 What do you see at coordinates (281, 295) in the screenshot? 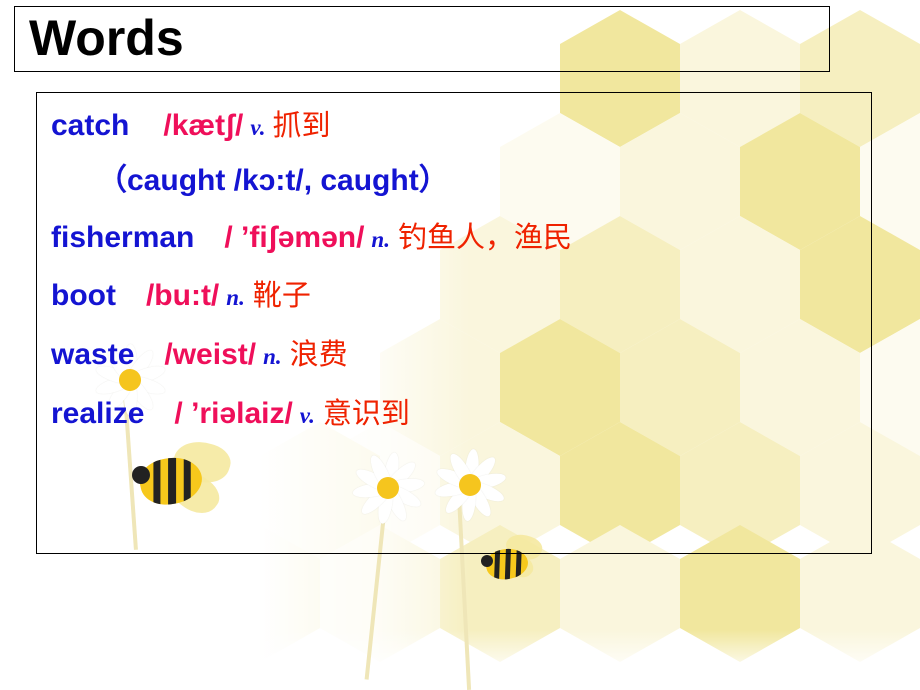
I see `word-chinese: 靴子` at bounding box center [281, 295].